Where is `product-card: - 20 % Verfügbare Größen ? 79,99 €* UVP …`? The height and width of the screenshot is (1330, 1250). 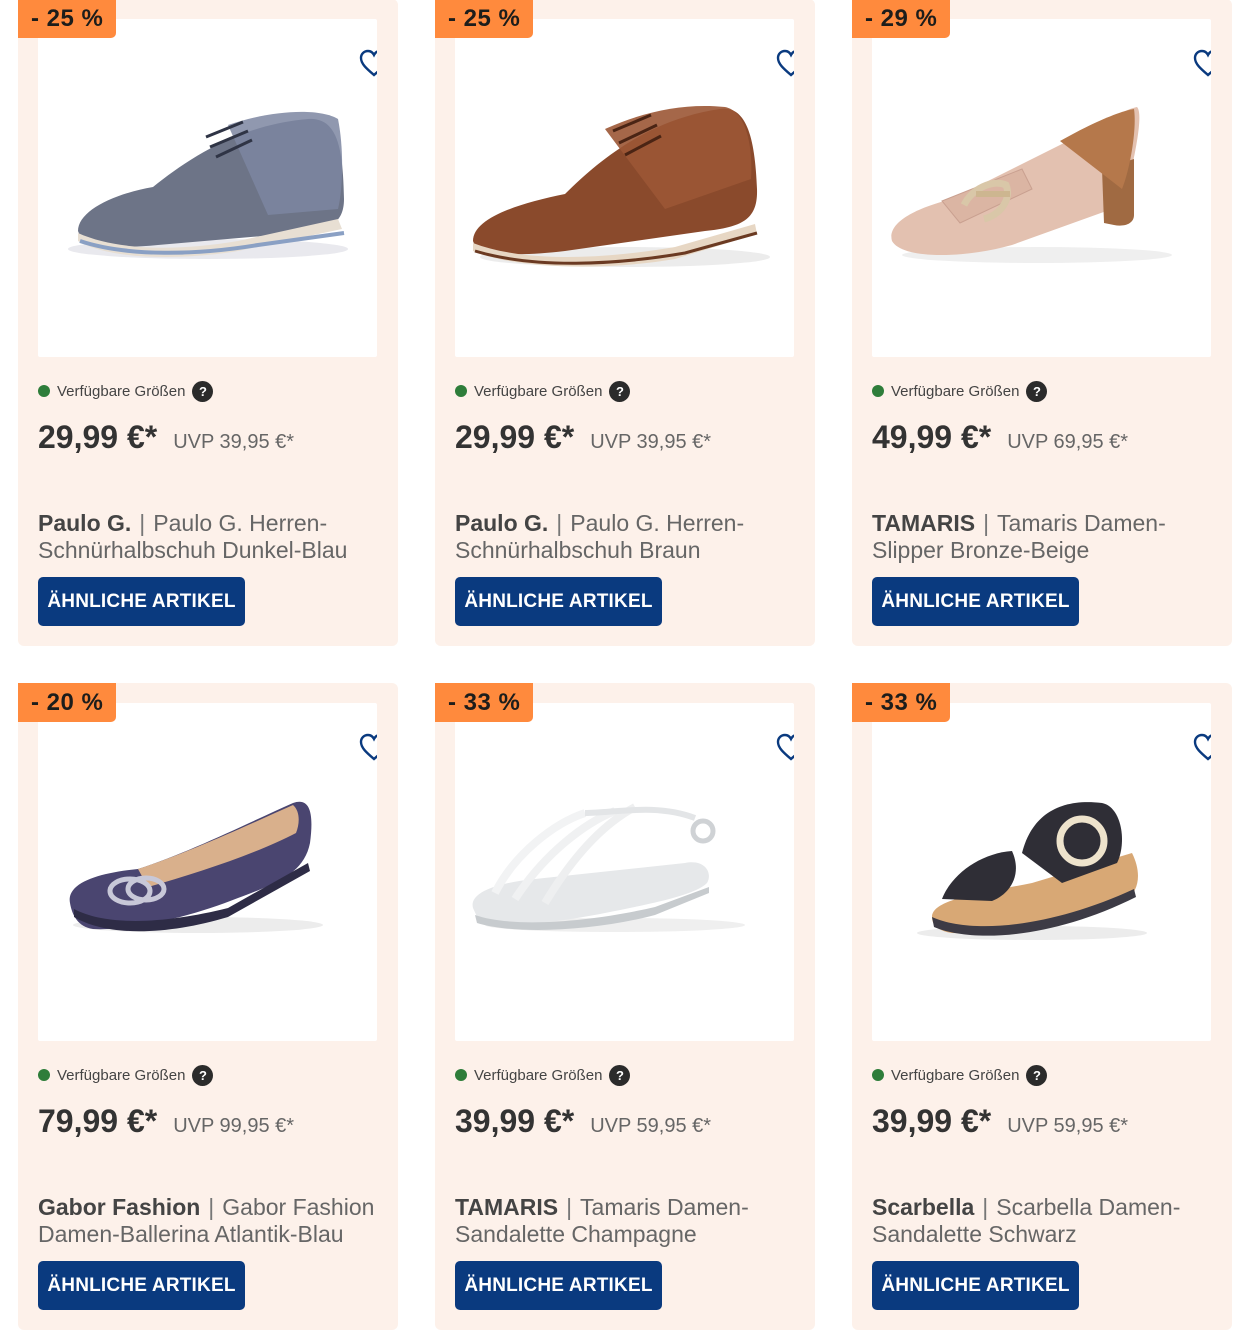
product-card: - 20 % Verfügbare Größen ? 79,99 €* UVP … is located at coordinates (208, 1006).